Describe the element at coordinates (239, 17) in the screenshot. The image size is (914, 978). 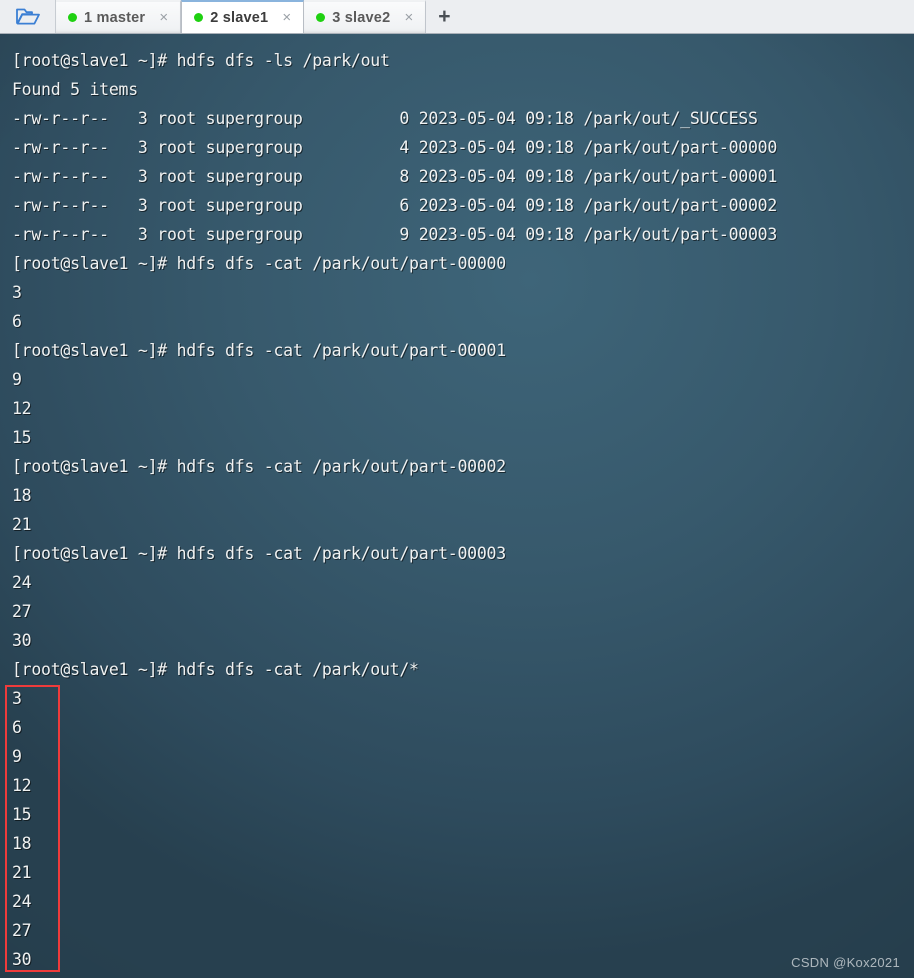
I see `tab-label: 2 slave1` at that location.